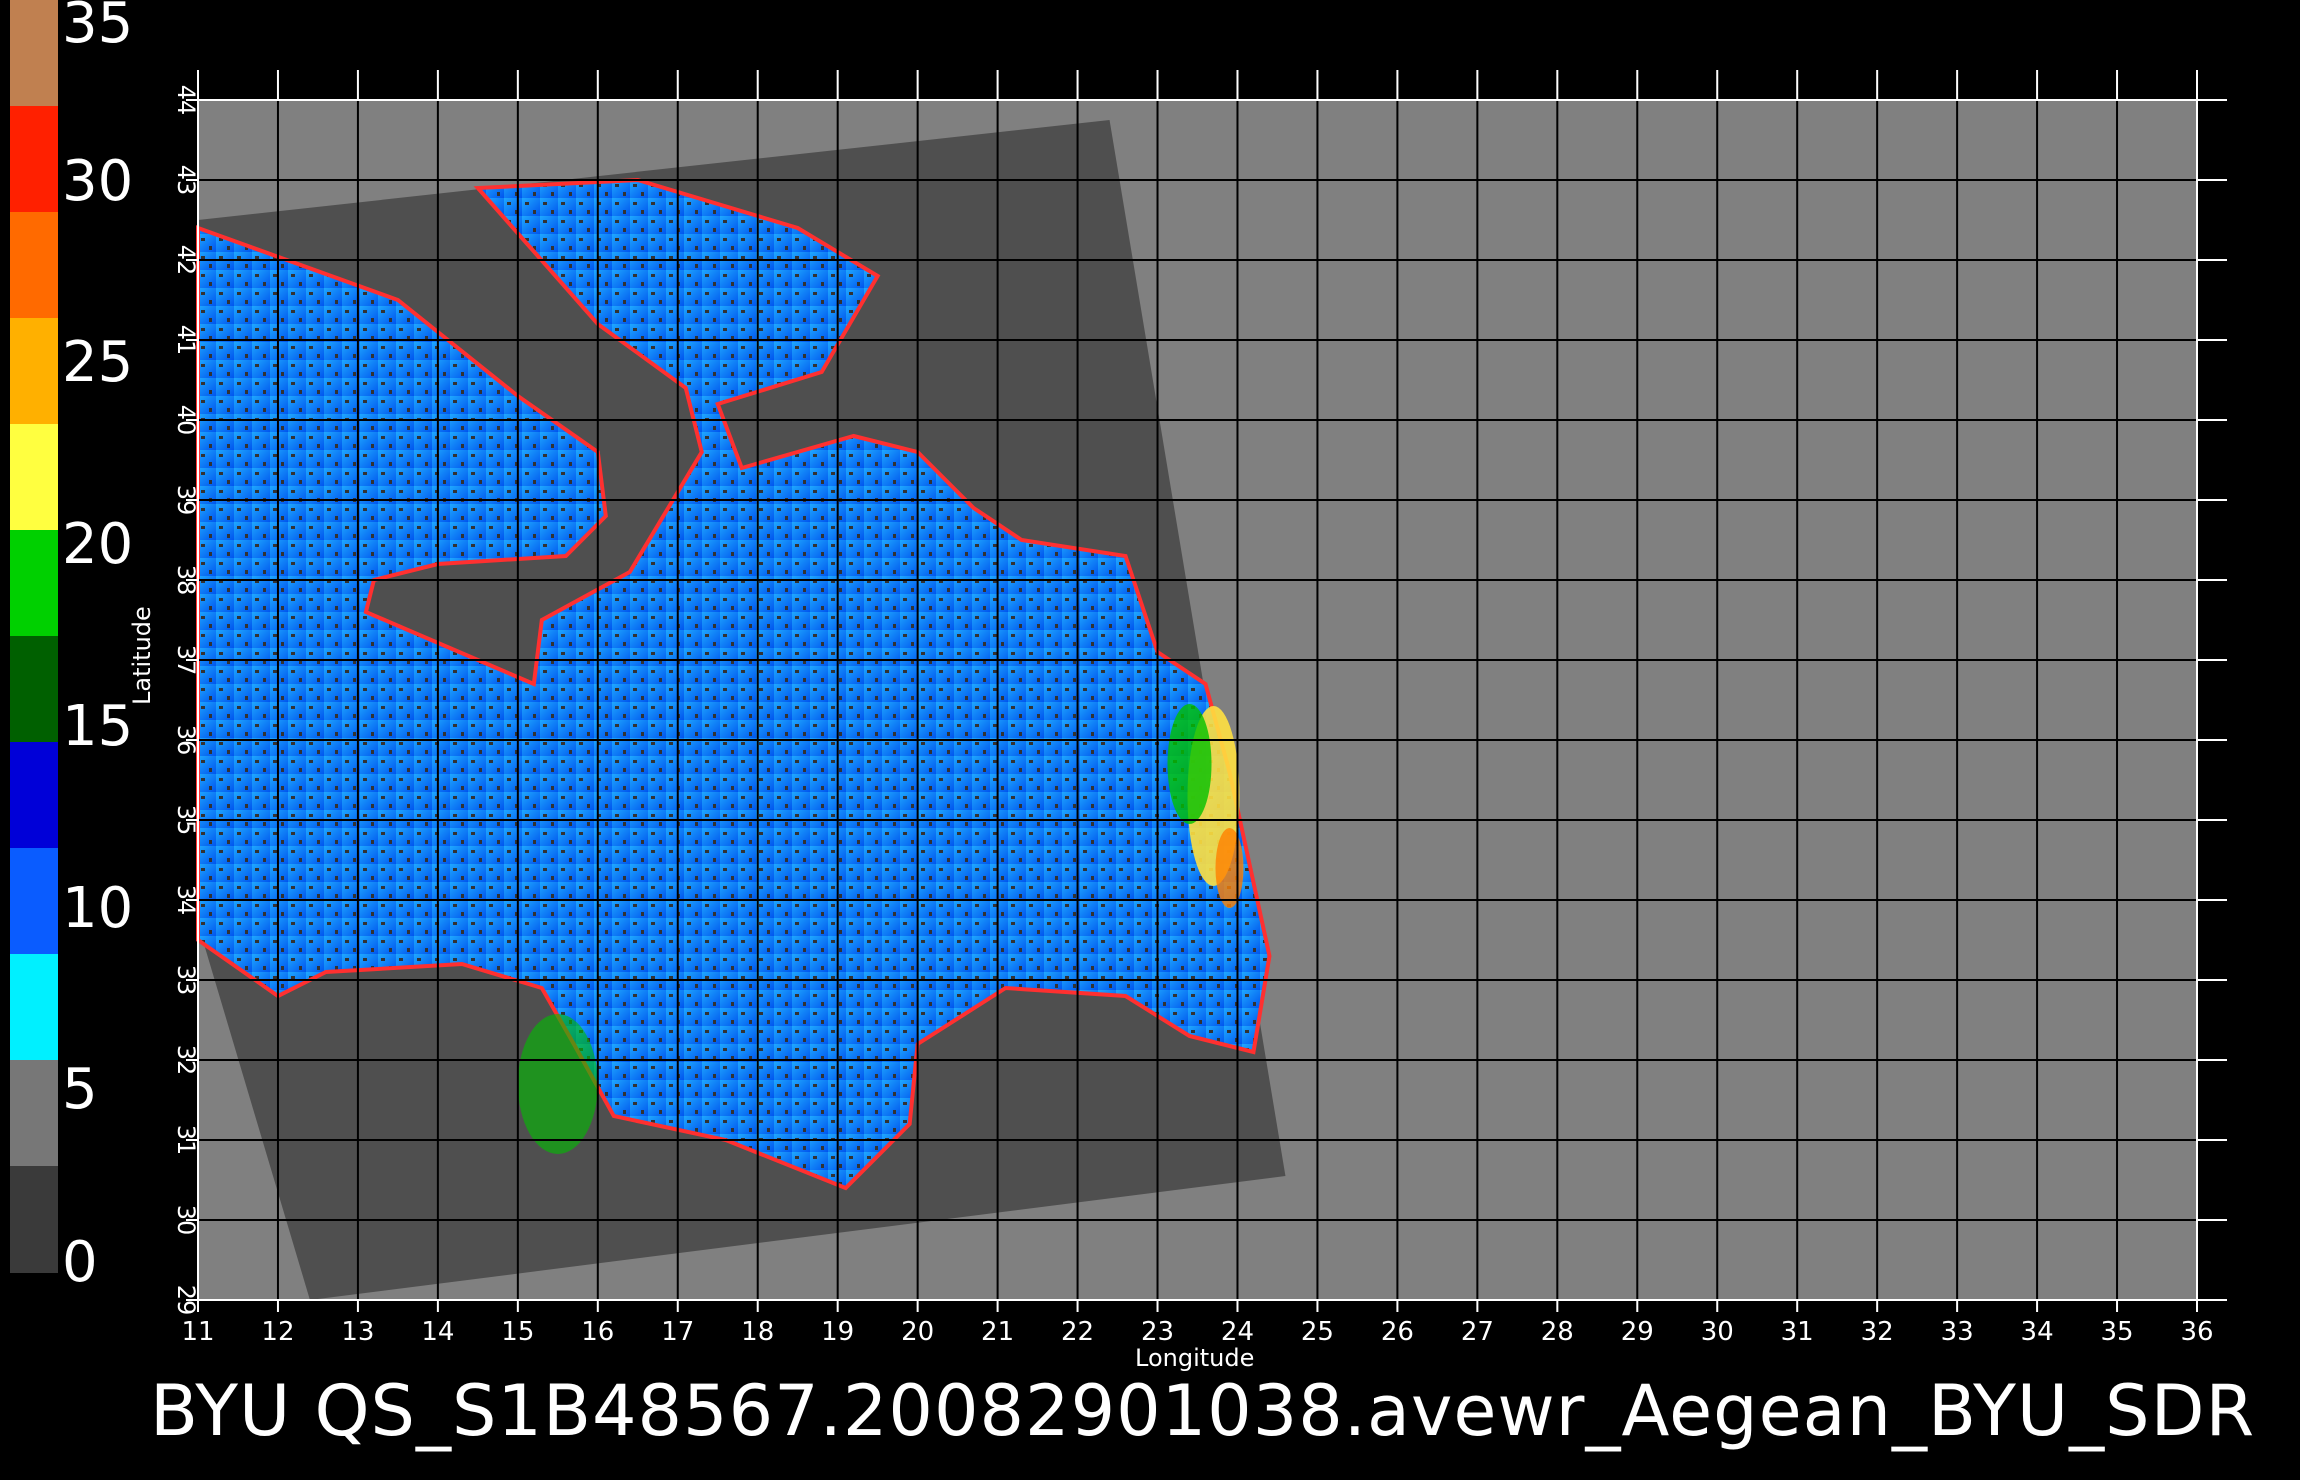 The width and height of the screenshot is (2300, 1480). What do you see at coordinates (437, 1332) in the screenshot?
I see `lon-tick-label: 14` at bounding box center [437, 1332].